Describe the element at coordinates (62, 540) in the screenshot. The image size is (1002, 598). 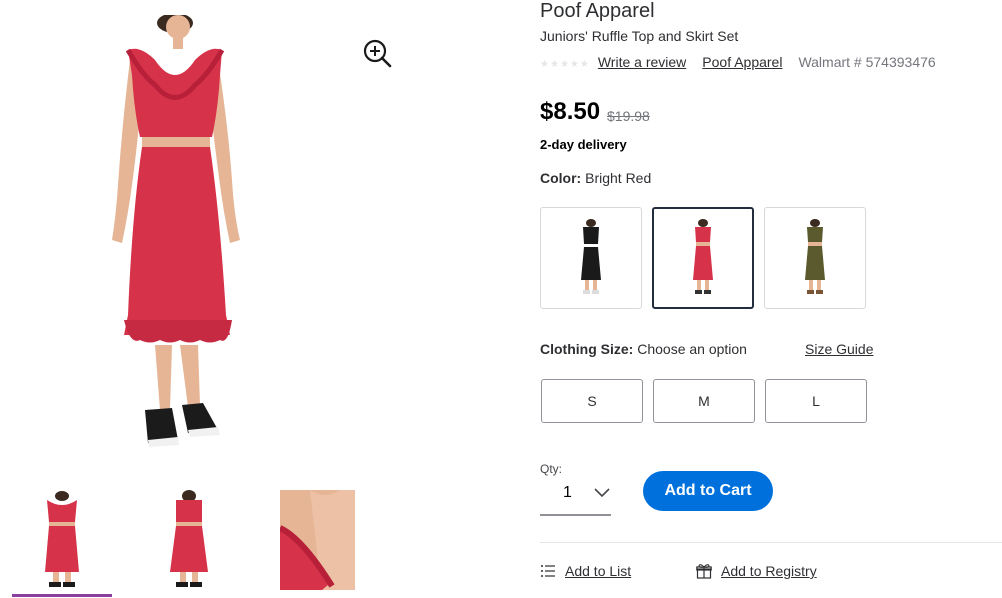
I see `thumbnail-front` at that location.